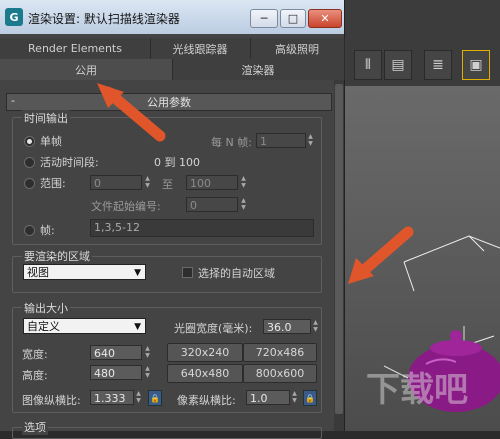 This screenshot has width=500, height=439. What do you see at coordinates (381, 255) in the screenshot?
I see `arrow-to-dialog-edge` at bounding box center [381, 255].